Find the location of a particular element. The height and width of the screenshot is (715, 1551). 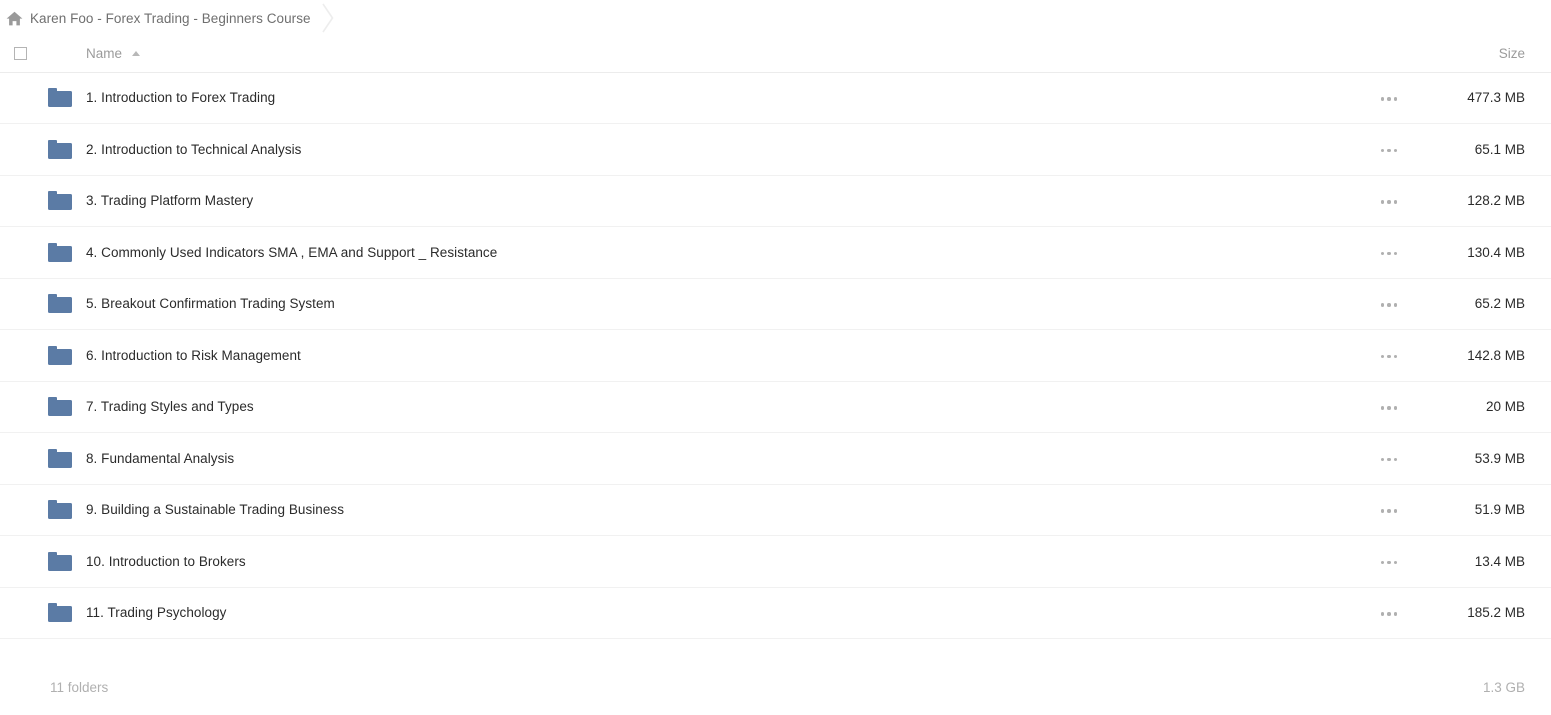

table-row: 3. Trading Platform Mastery 128.2 MB is located at coordinates (775, 201).